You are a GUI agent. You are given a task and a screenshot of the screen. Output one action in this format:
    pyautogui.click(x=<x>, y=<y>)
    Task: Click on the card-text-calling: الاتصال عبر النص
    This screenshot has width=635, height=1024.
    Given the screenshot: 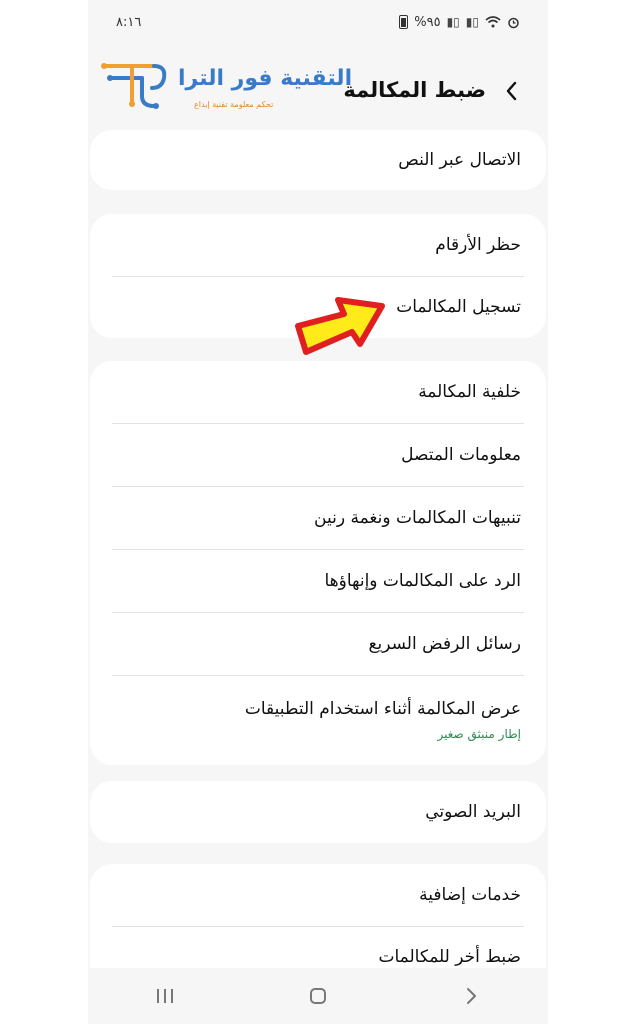 What is the action you would take?
    pyautogui.click(x=318, y=160)
    